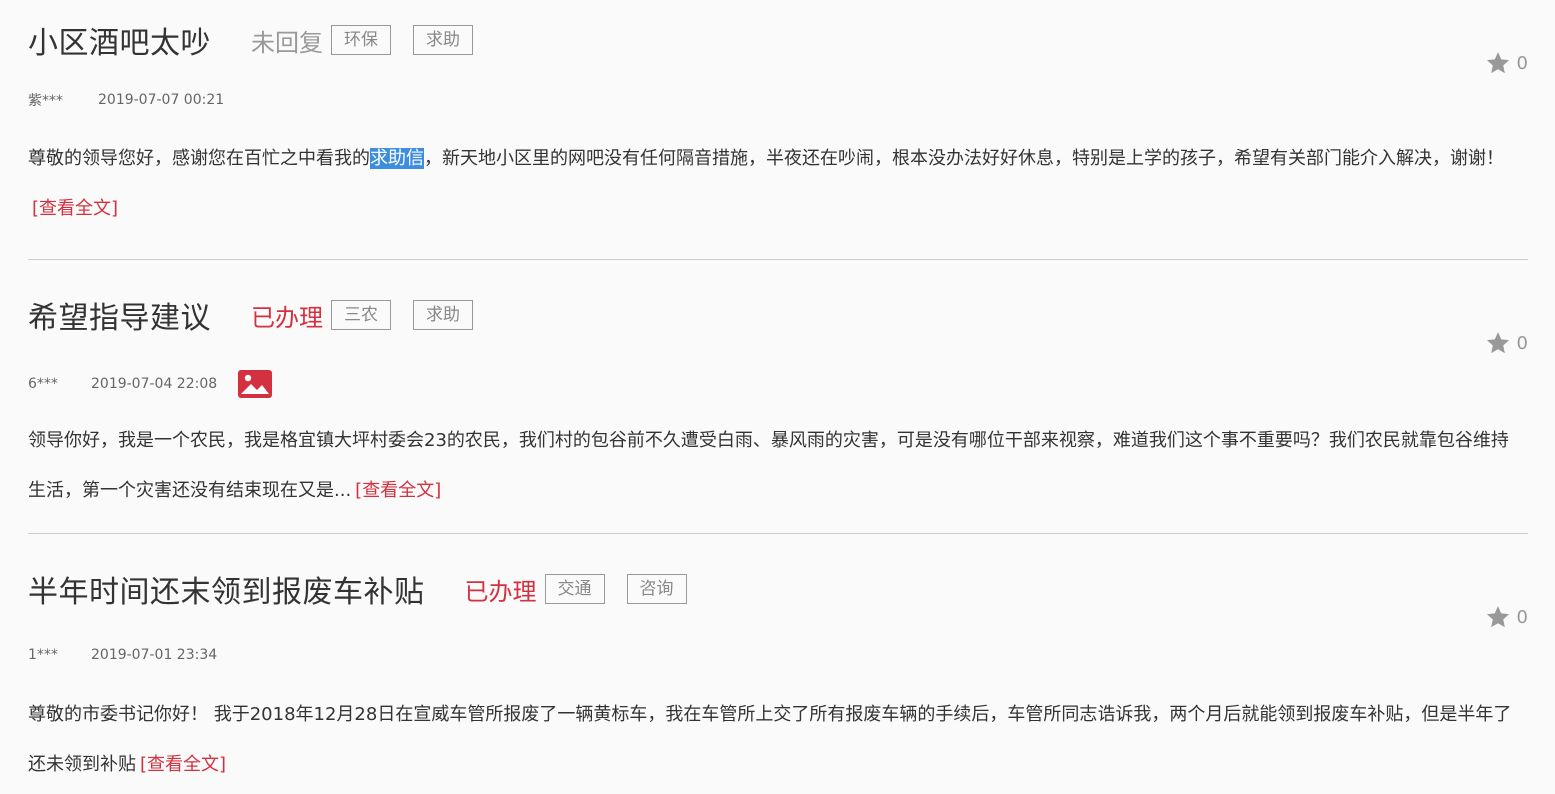  Describe the element at coordinates (199, 158) in the screenshot. I see `content-text: 尊敬的领导您好，感谢您在百忙之中看我的` at that location.